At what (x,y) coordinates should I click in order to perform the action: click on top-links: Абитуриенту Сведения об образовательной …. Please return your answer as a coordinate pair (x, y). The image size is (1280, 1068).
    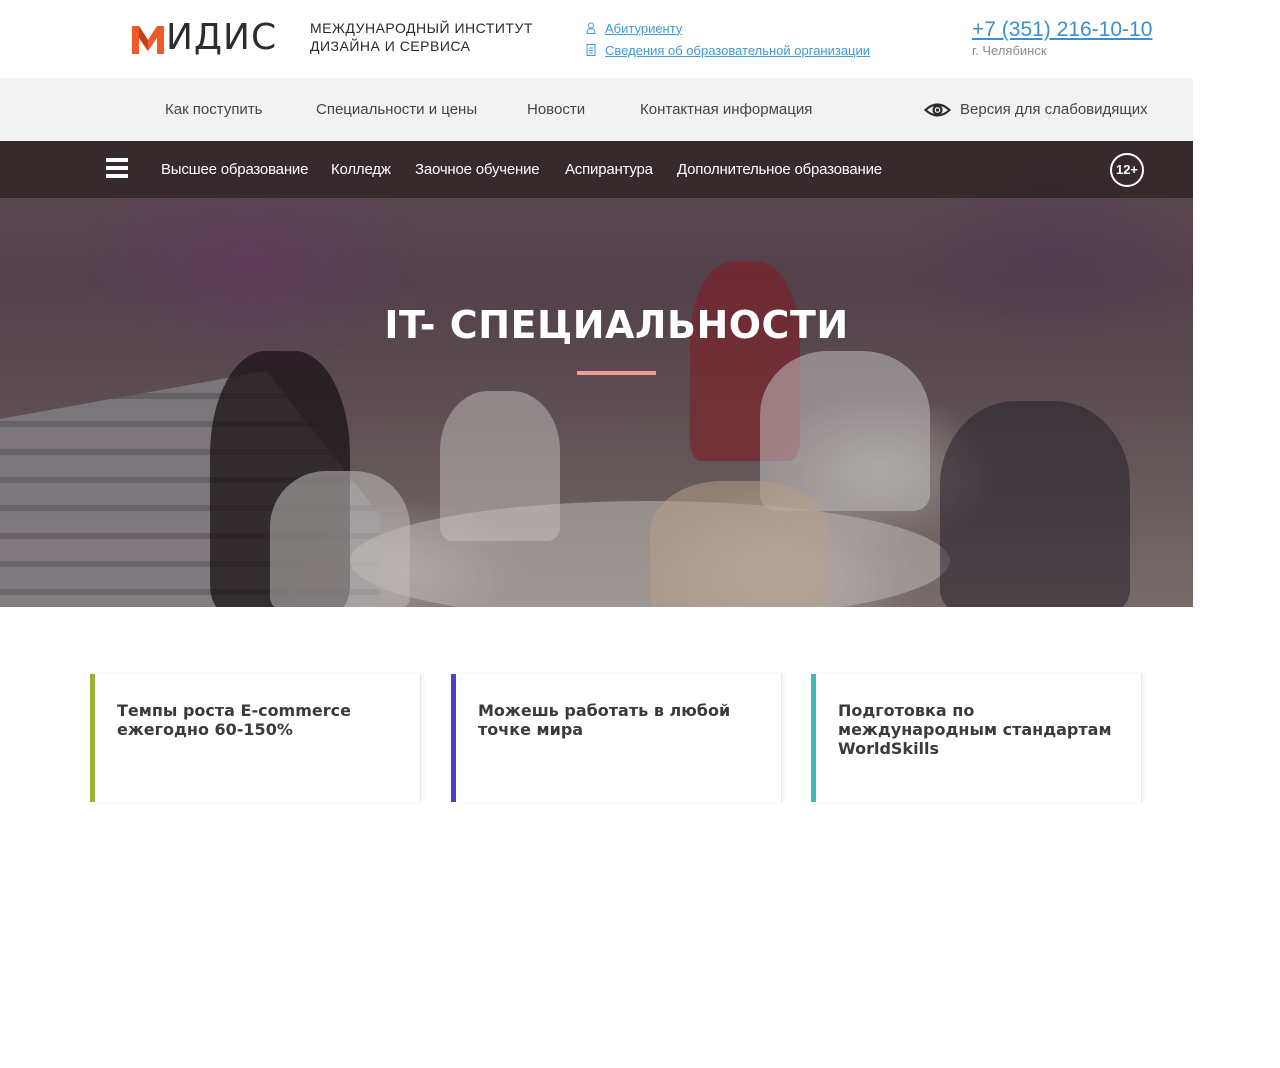
    Looking at the image, I should click on (728, 39).